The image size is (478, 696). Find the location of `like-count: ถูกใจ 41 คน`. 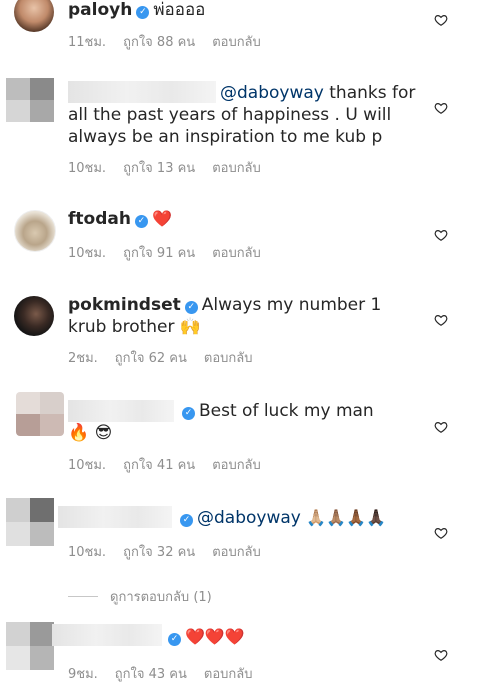

like-count: ถูกใจ 41 คน is located at coordinates (159, 465).